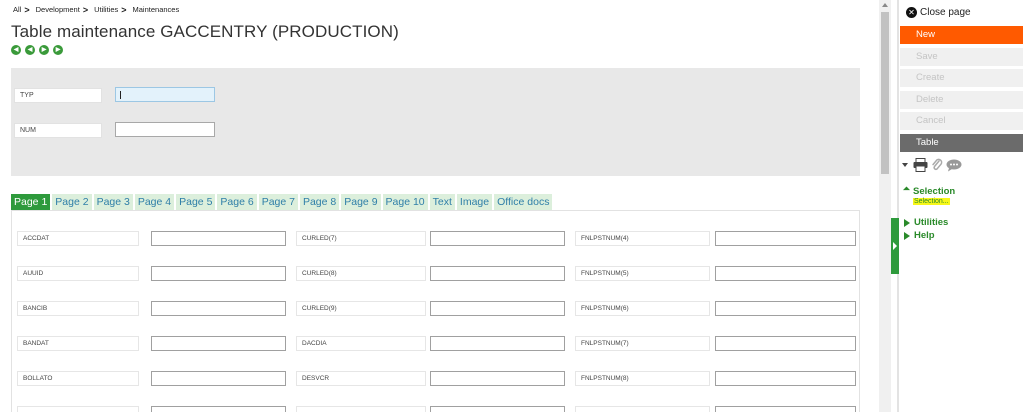 The image size is (1024, 412). Describe the element at coordinates (924, 235) in the screenshot. I see `help-section-label: Help` at that location.